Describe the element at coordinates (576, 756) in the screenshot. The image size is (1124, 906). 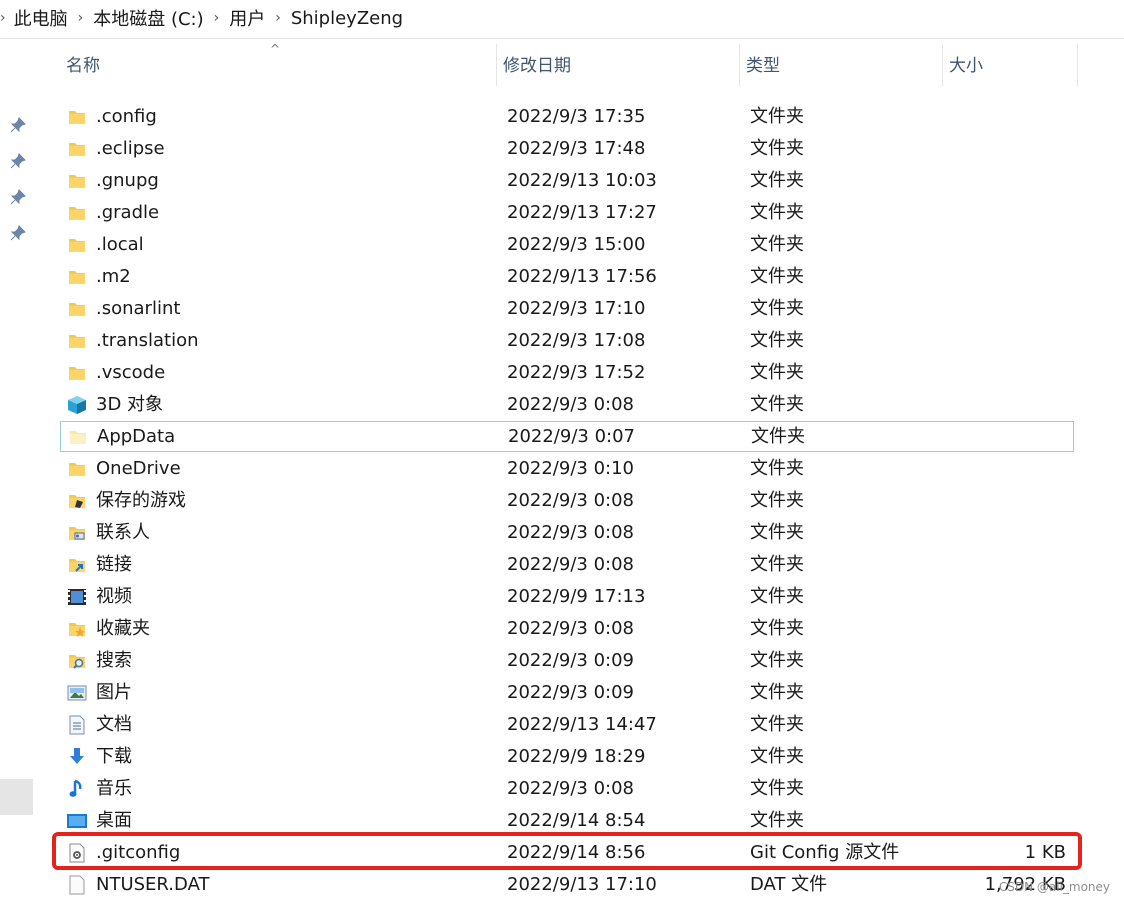
I see `file-date: 2022/9/9 18:29` at that location.